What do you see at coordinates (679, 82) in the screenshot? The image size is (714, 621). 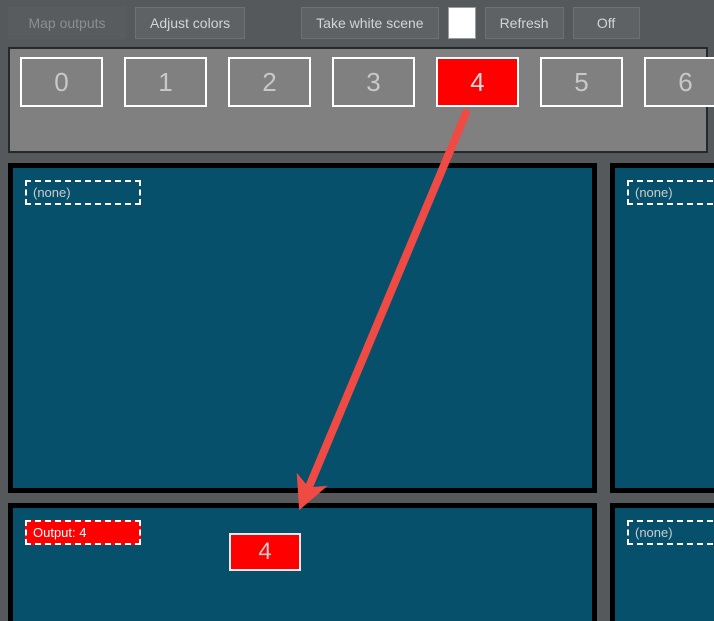 I see `scene-button-6: 6` at bounding box center [679, 82].